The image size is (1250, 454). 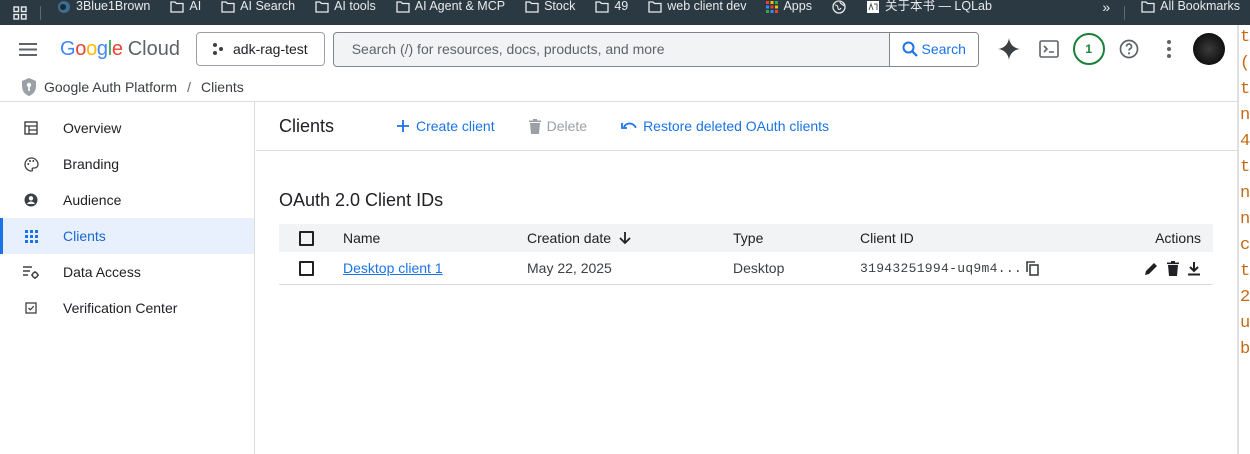 What do you see at coordinates (1049, 49) in the screenshot?
I see `cloud-shell-button` at bounding box center [1049, 49].